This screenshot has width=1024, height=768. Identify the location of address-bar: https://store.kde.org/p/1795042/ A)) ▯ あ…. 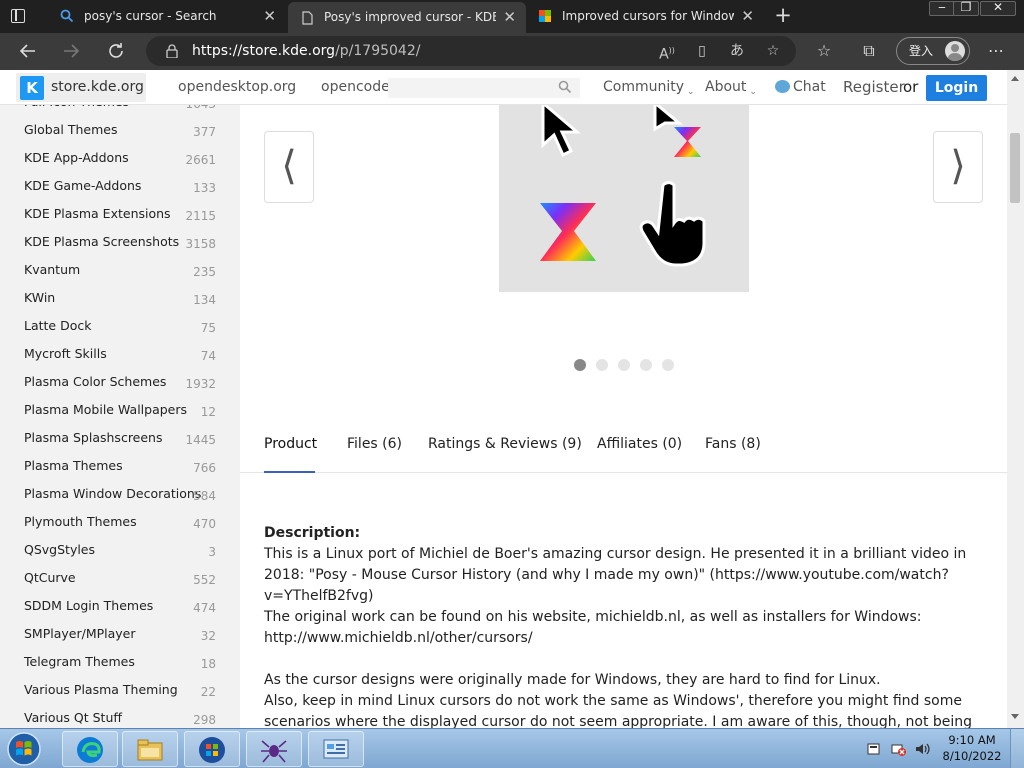
(471, 51).